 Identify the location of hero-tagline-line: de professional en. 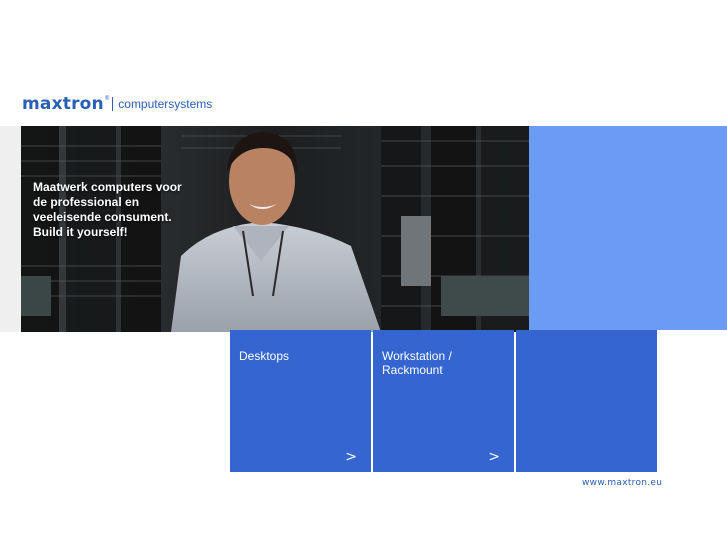
(86, 202).